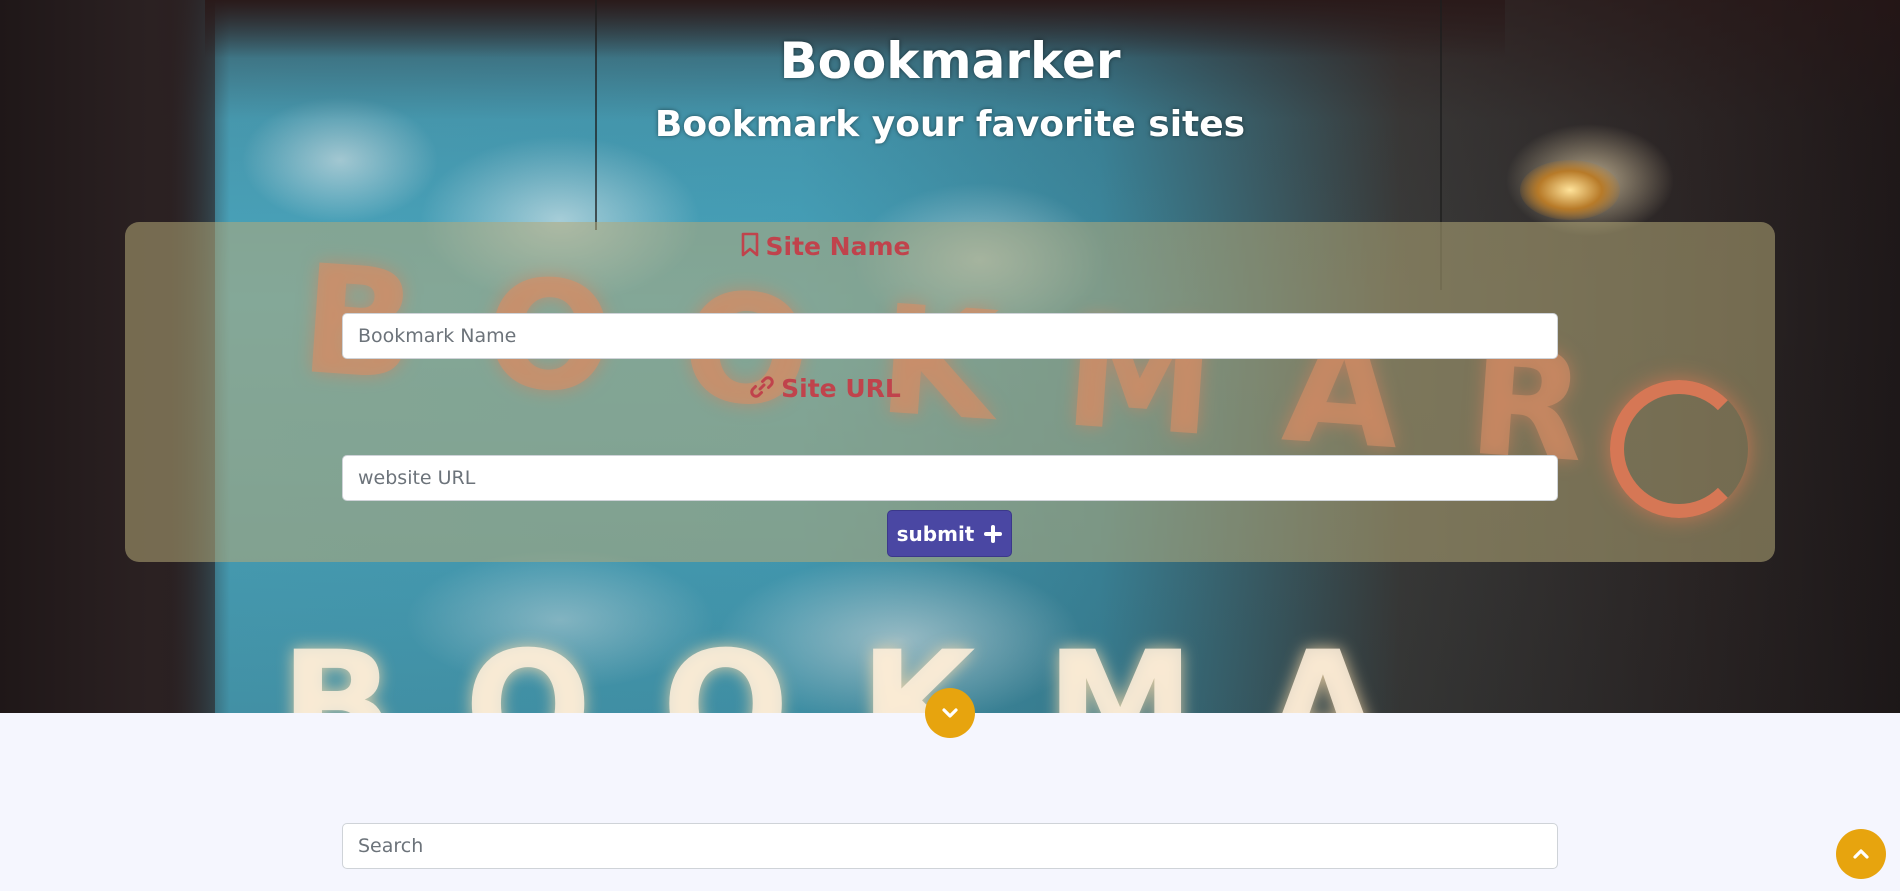 This screenshot has height=891, width=1900. I want to click on chevron-up-icon, so click(1861, 854).